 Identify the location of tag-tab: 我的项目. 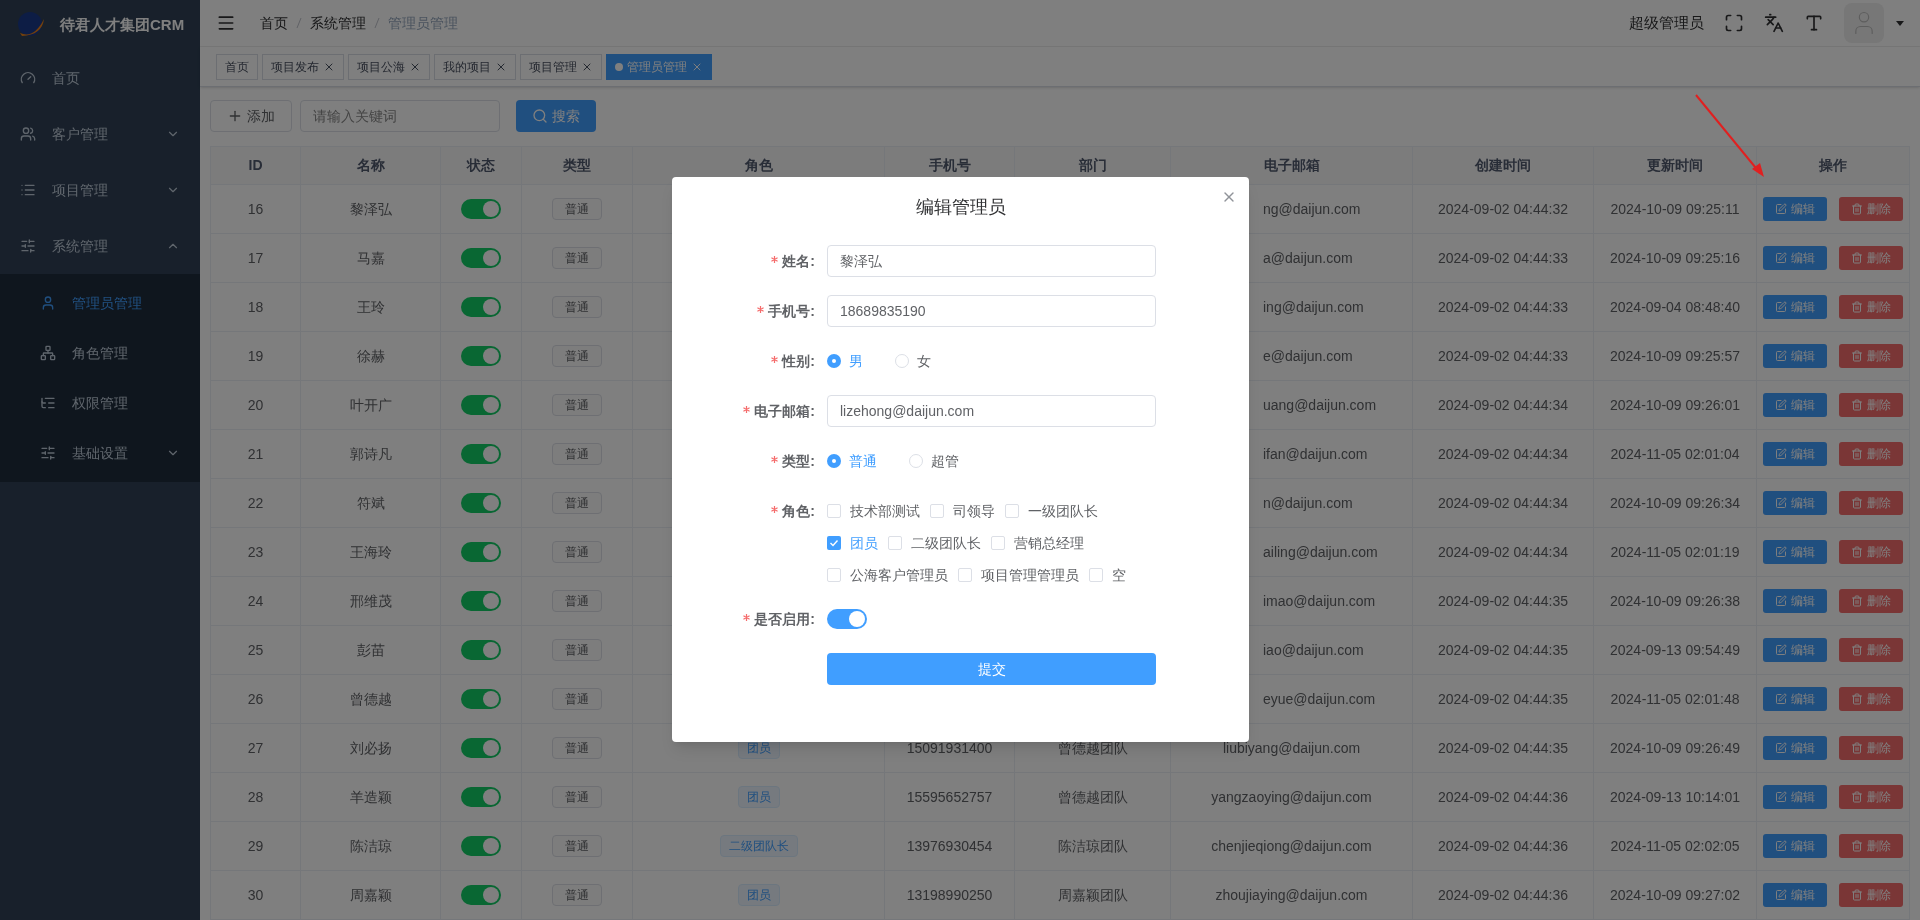
(475, 66).